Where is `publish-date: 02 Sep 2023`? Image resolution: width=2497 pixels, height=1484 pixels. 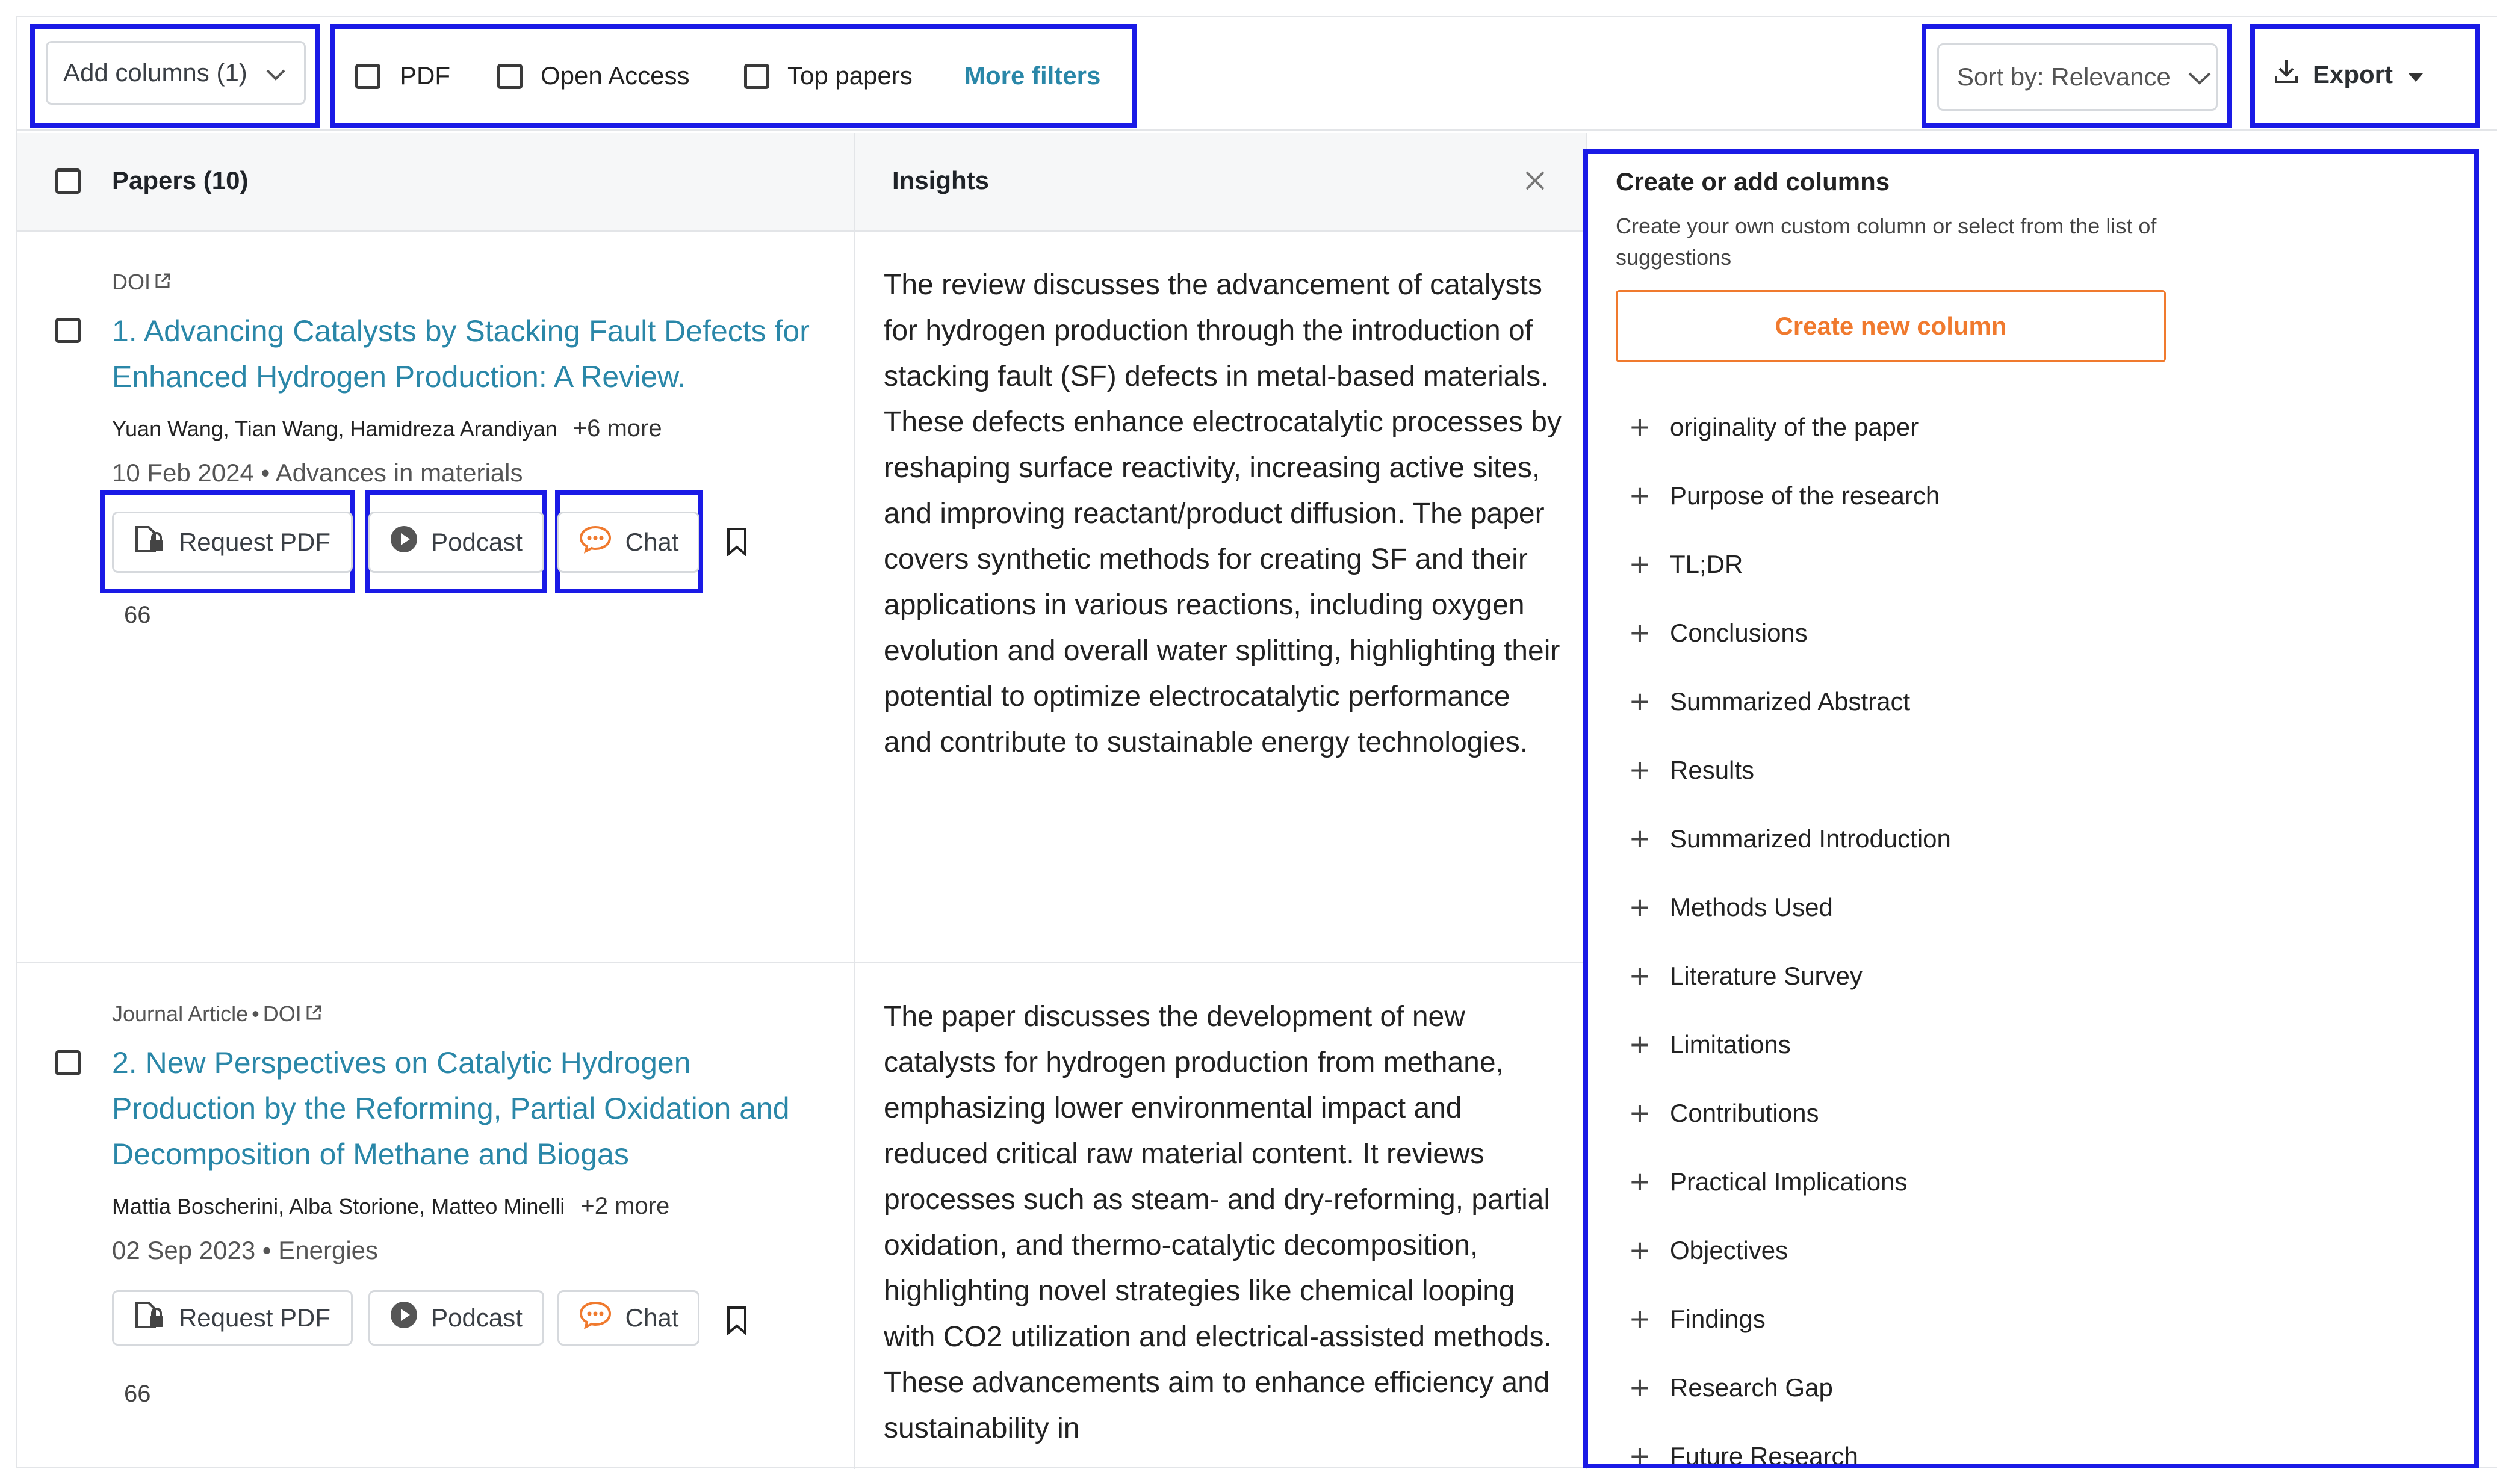
publish-date: 02 Sep 2023 is located at coordinates (184, 1250).